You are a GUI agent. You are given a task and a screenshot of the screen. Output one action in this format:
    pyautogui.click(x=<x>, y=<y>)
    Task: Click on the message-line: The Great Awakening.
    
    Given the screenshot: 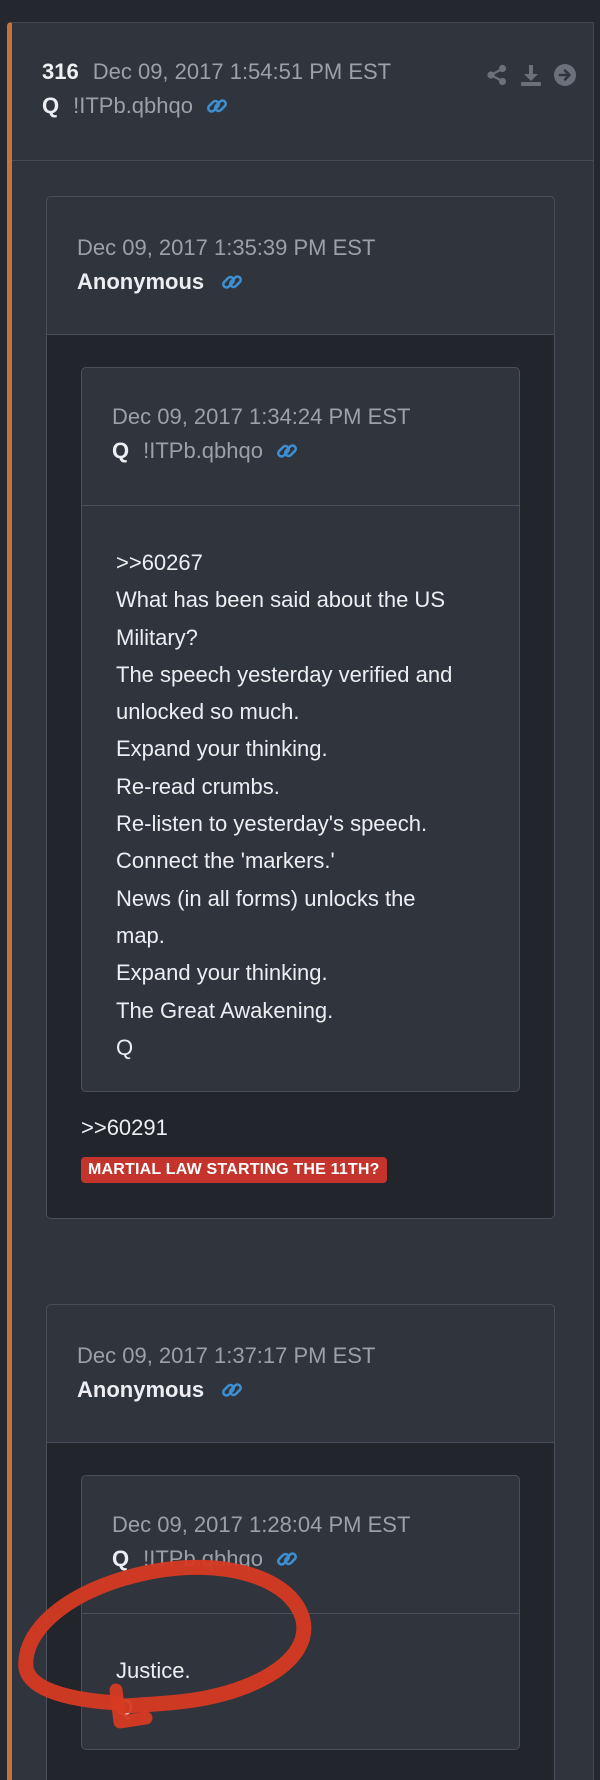 What is the action you would take?
    pyautogui.click(x=225, y=1010)
    